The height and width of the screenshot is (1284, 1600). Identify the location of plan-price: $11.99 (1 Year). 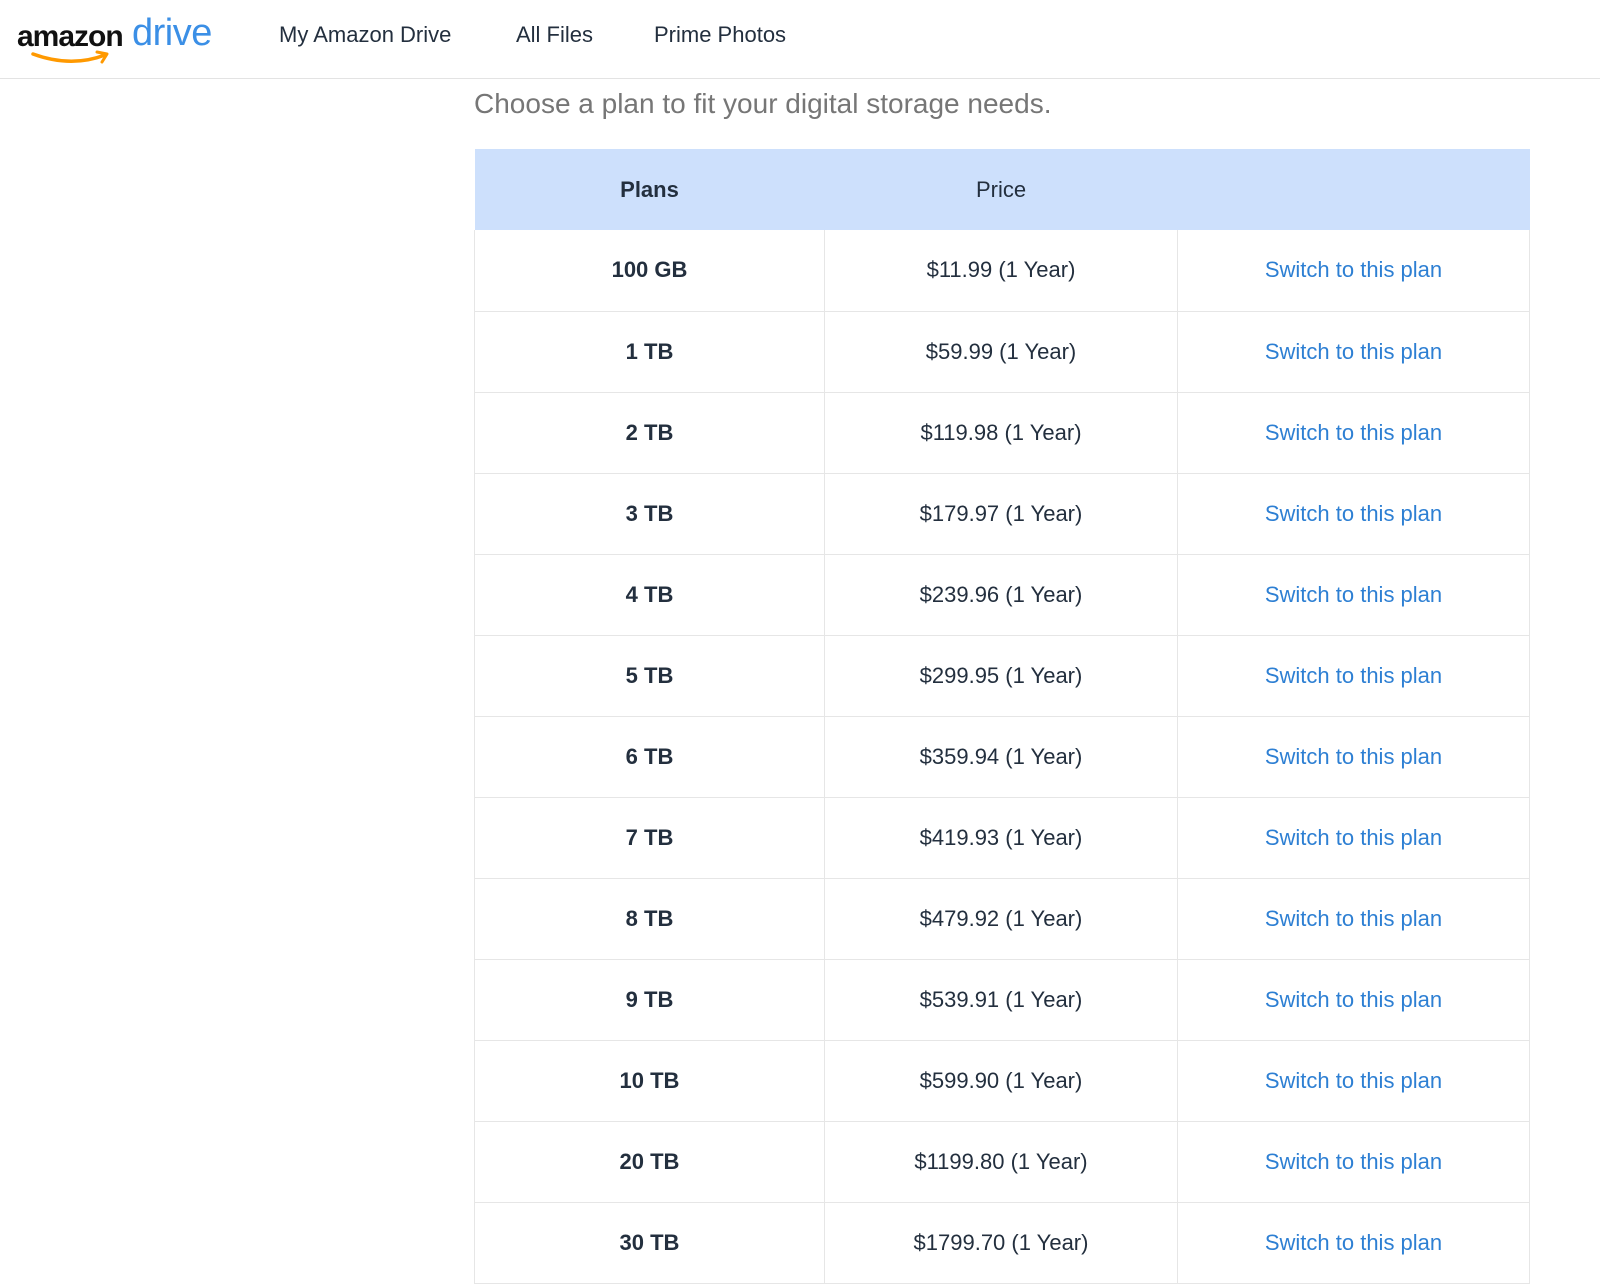
(1001, 271).